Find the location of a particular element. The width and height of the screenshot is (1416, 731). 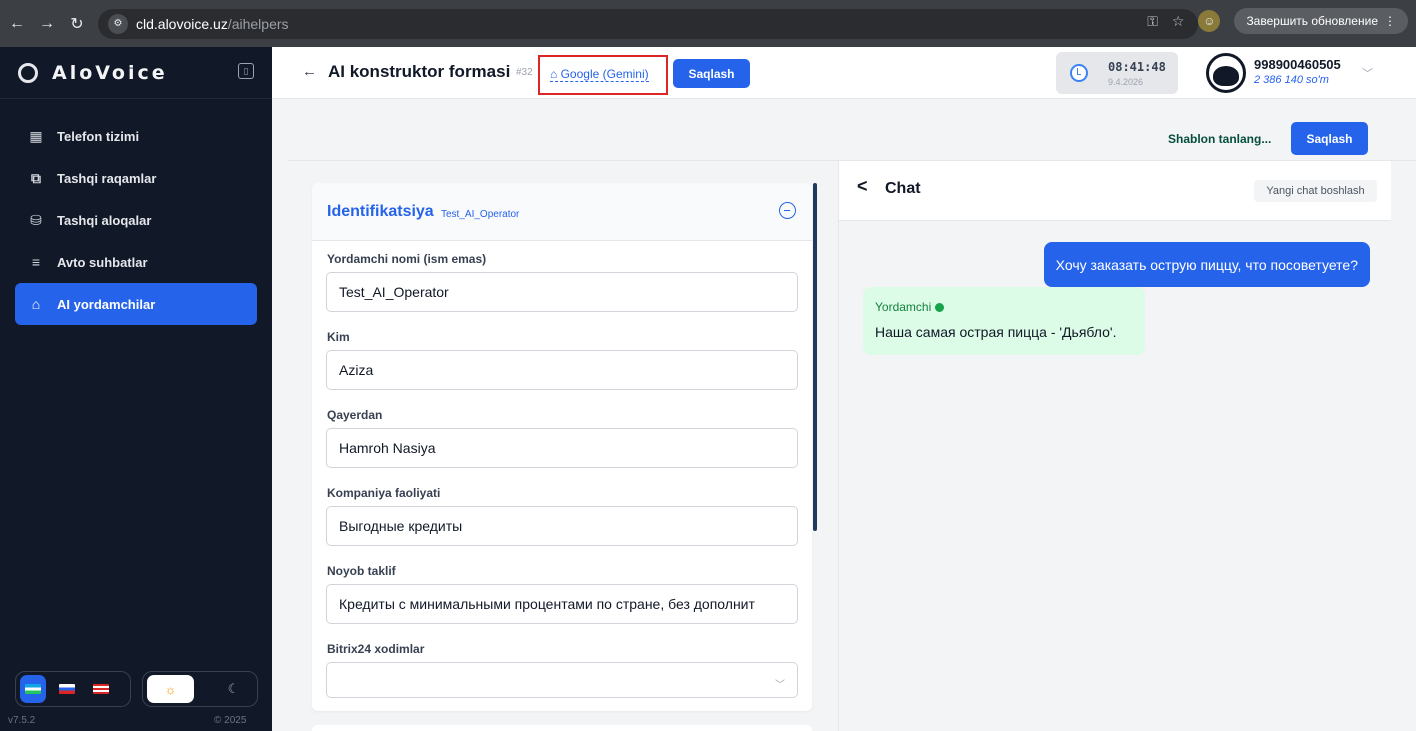

password-key-icon: ⚿ is located at coordinates (1152, 21).